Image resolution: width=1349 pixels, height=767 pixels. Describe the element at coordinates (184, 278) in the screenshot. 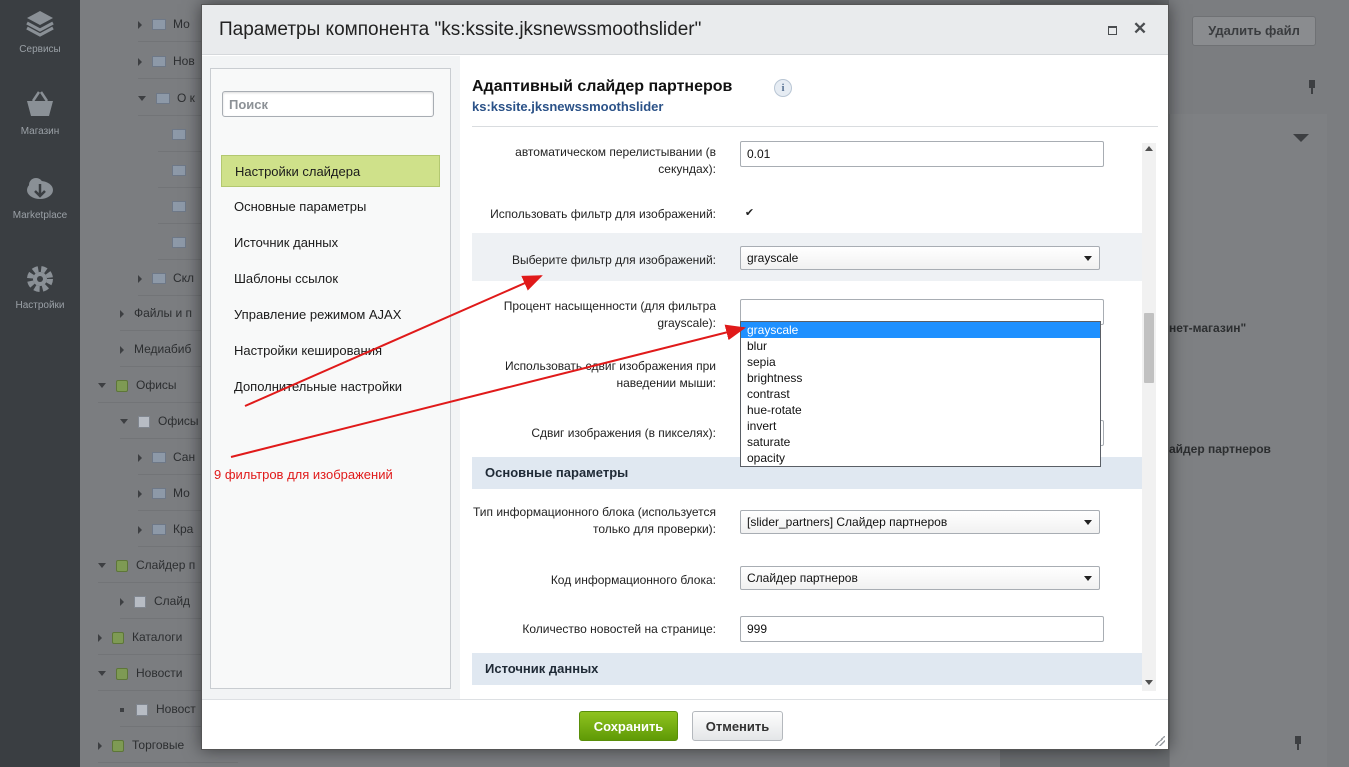

I see `tree-row-label: Скл` at that location.